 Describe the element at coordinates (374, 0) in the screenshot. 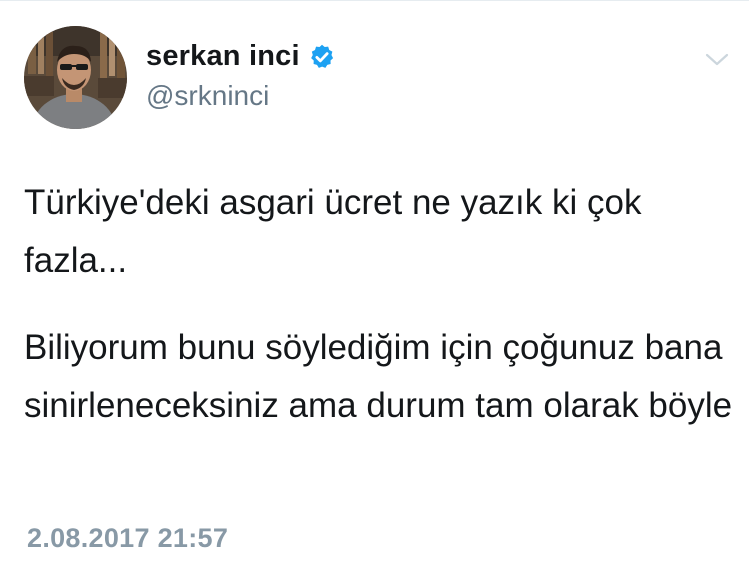

I see `divider` at that location.